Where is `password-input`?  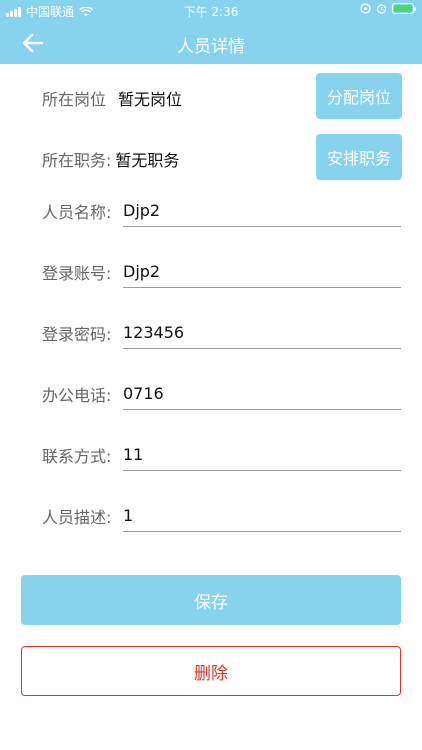
password-input is located at coordinates (262, 329).